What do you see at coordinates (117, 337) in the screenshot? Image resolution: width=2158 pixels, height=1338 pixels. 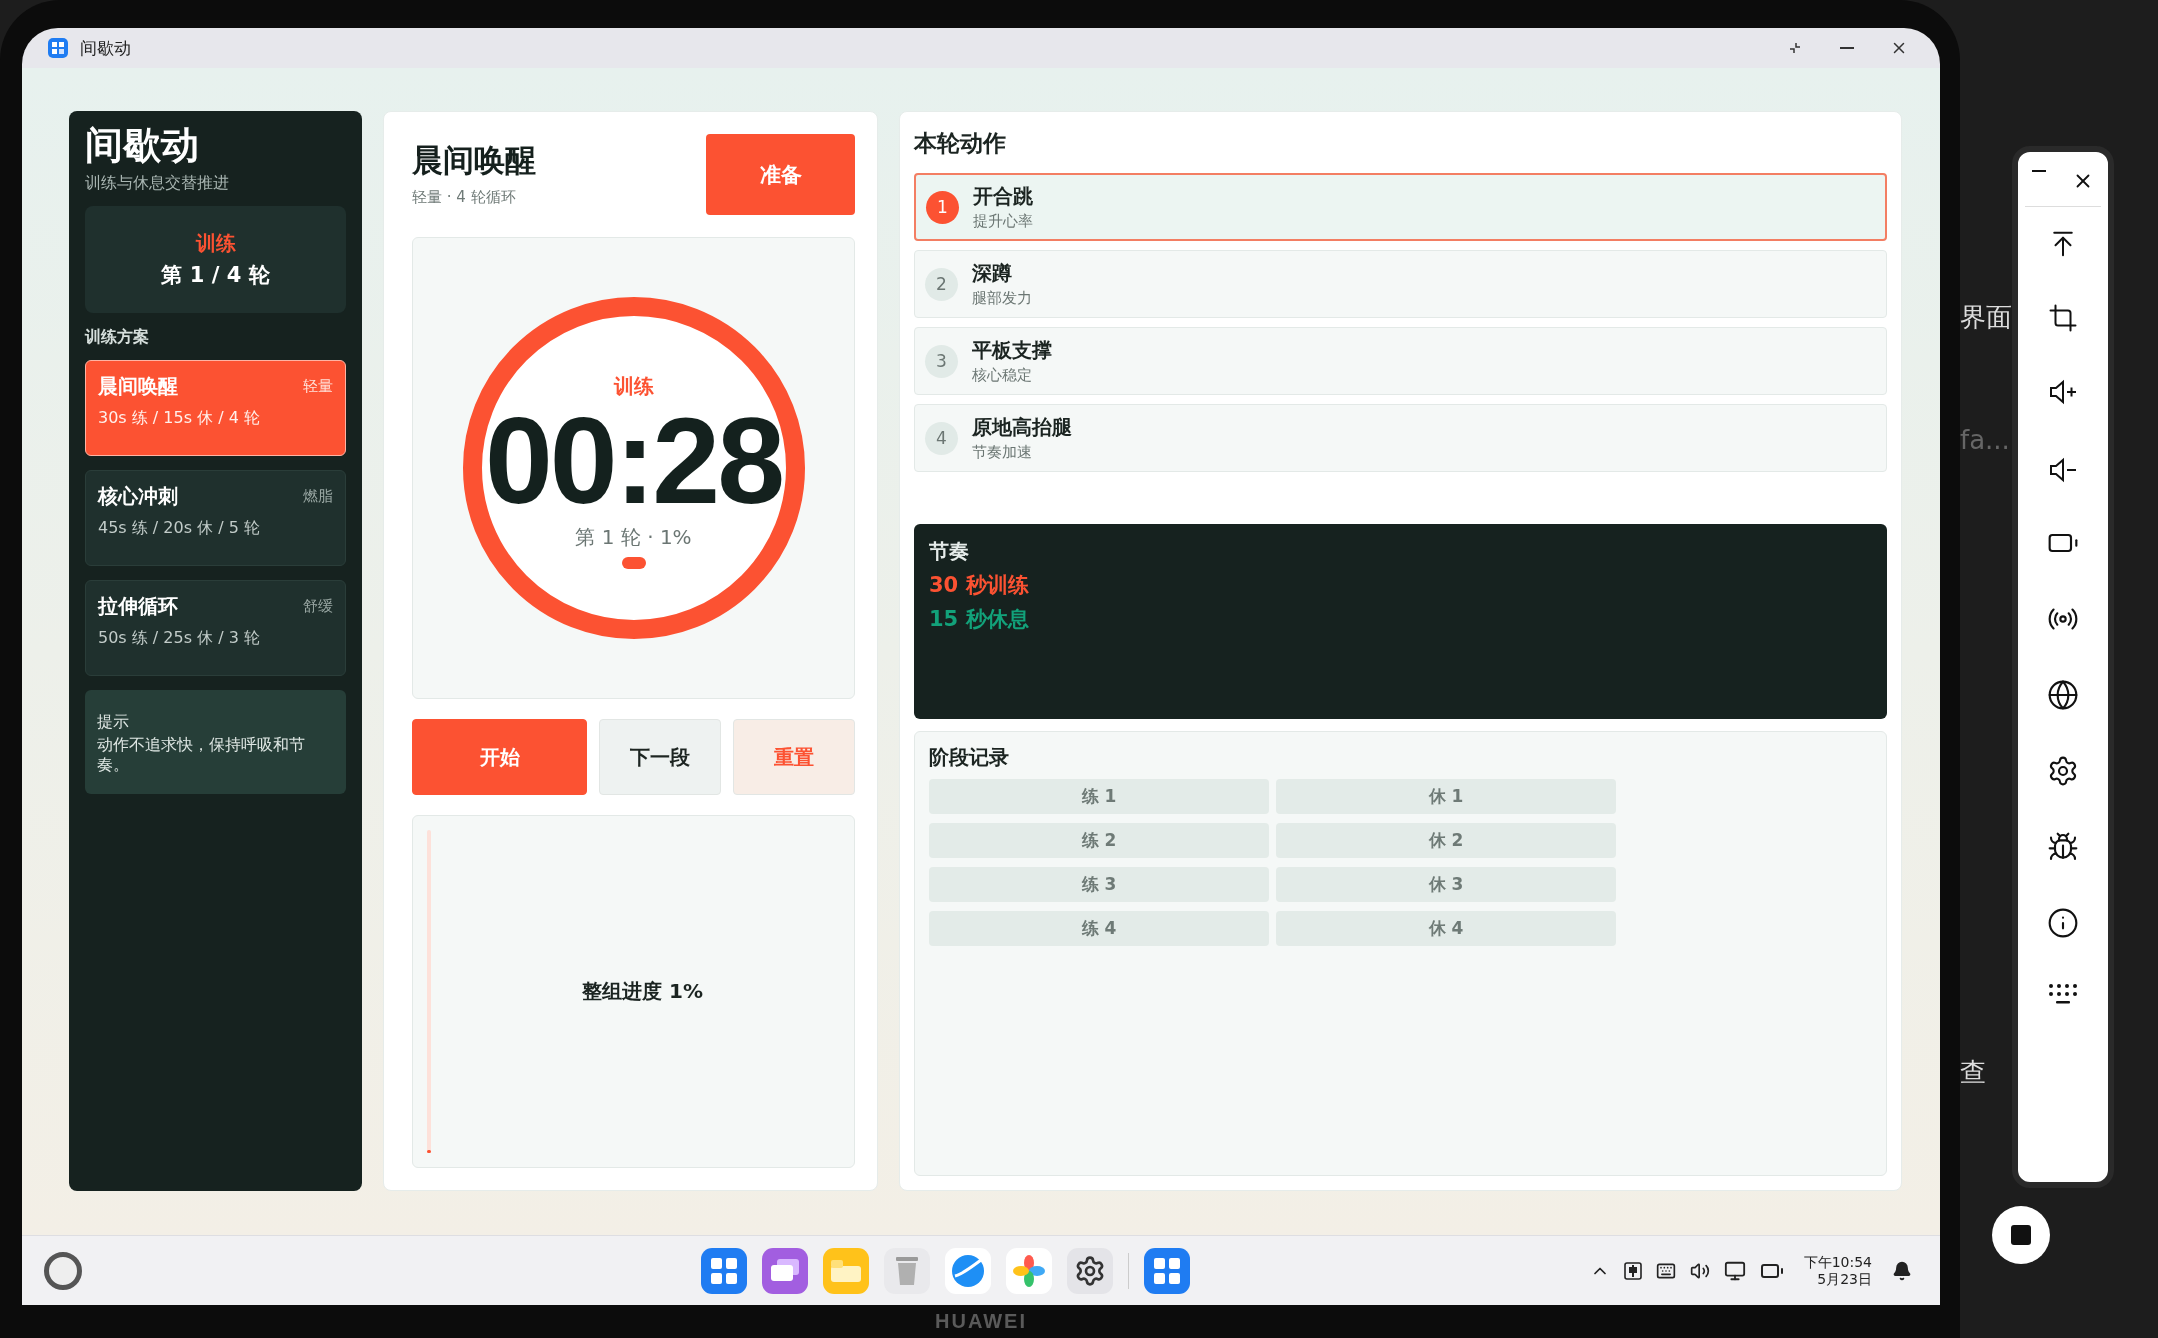 I see `section-label: 训练方案` at bounding box center [117, 337].